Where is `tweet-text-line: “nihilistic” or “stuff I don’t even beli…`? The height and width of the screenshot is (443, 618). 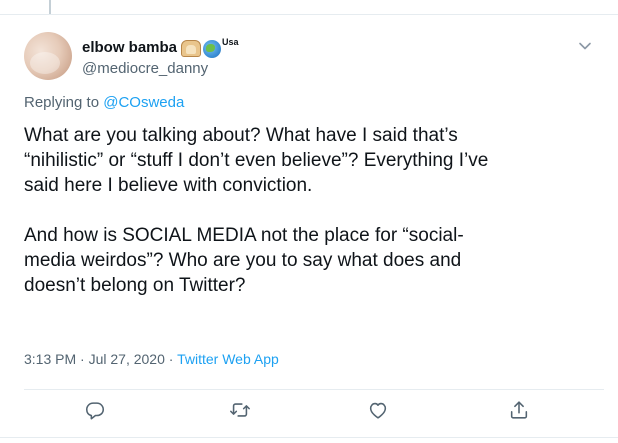 tweet-text-line: “nihilistic” or “stuff I don’t even beli… is located at coordinates (256, 160).